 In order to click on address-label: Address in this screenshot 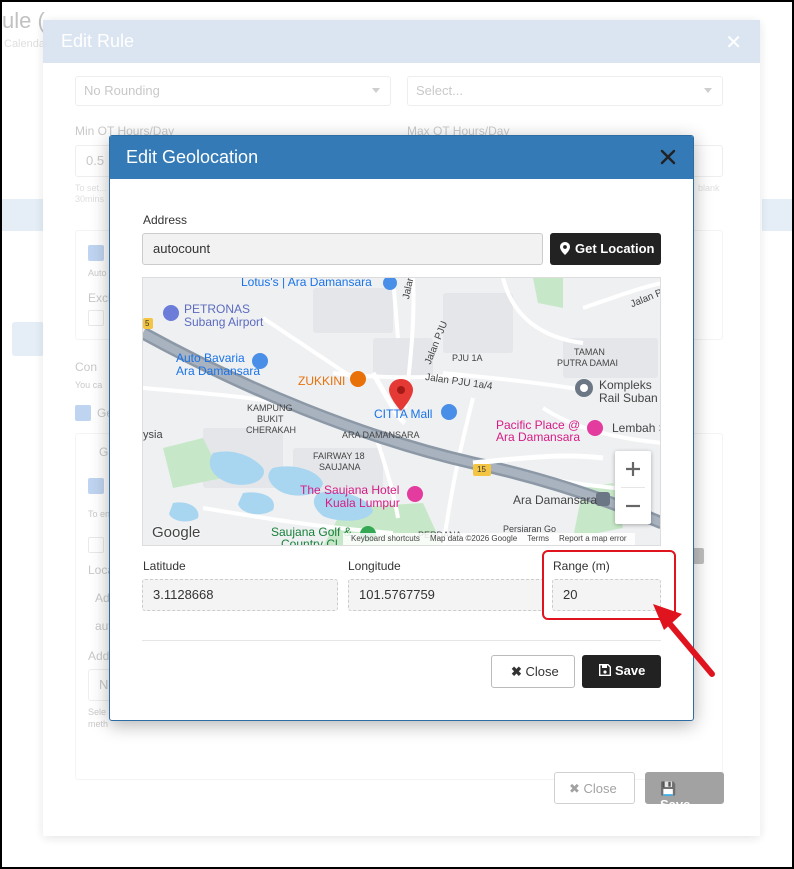, I will do `click(165, 220)`.